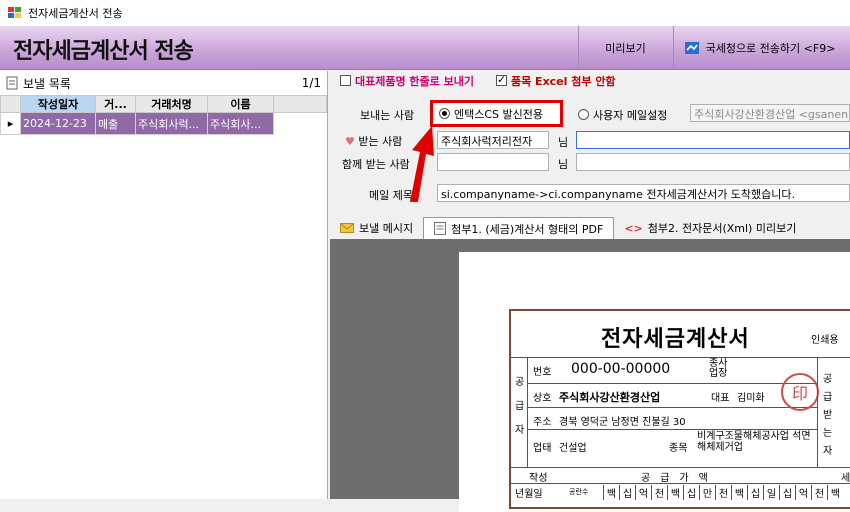  I want to click on envelope-icon, so click(347, 228).